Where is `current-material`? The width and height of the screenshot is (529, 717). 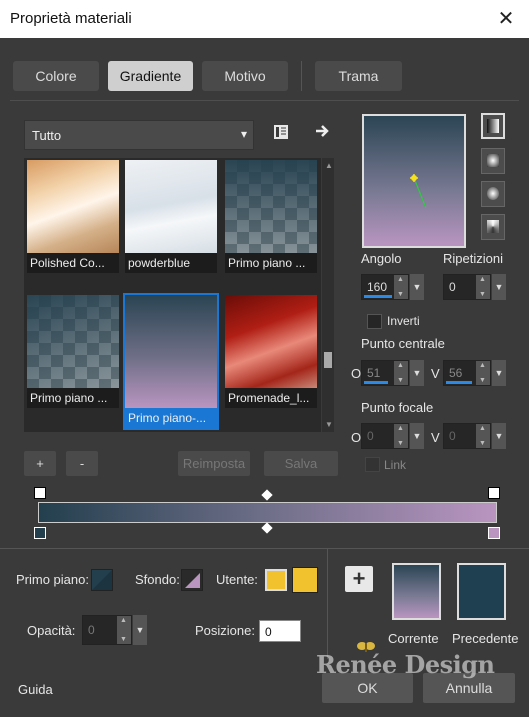 current-material is located at coordinates (416, 591).